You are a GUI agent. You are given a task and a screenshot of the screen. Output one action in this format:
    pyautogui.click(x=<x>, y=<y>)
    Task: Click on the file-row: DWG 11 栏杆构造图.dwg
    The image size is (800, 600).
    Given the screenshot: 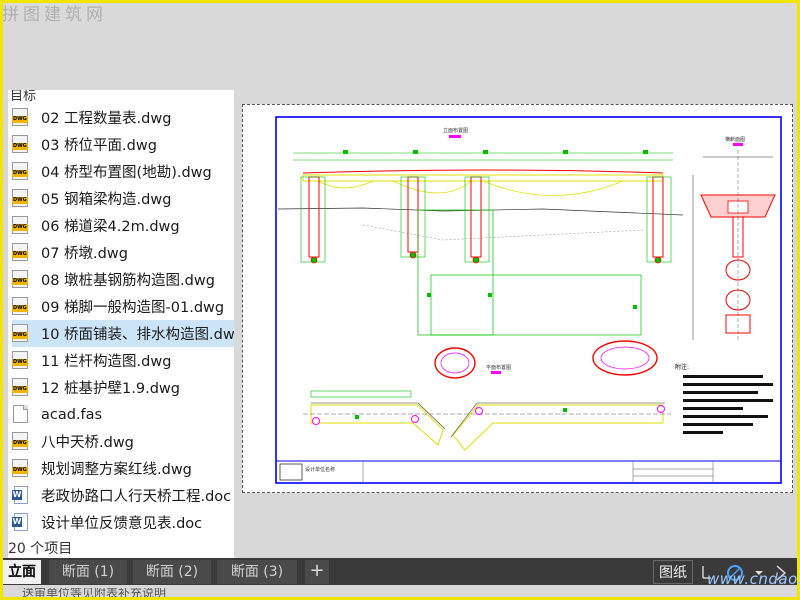 What is the action you would take?
    pyautogui.click(x=123, y=360)
    